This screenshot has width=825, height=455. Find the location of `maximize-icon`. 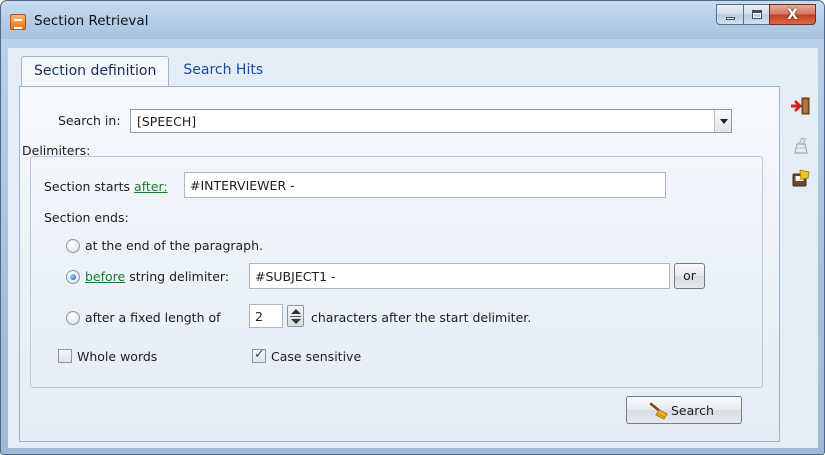

maximize-icon is located at coordinates (757, 14).